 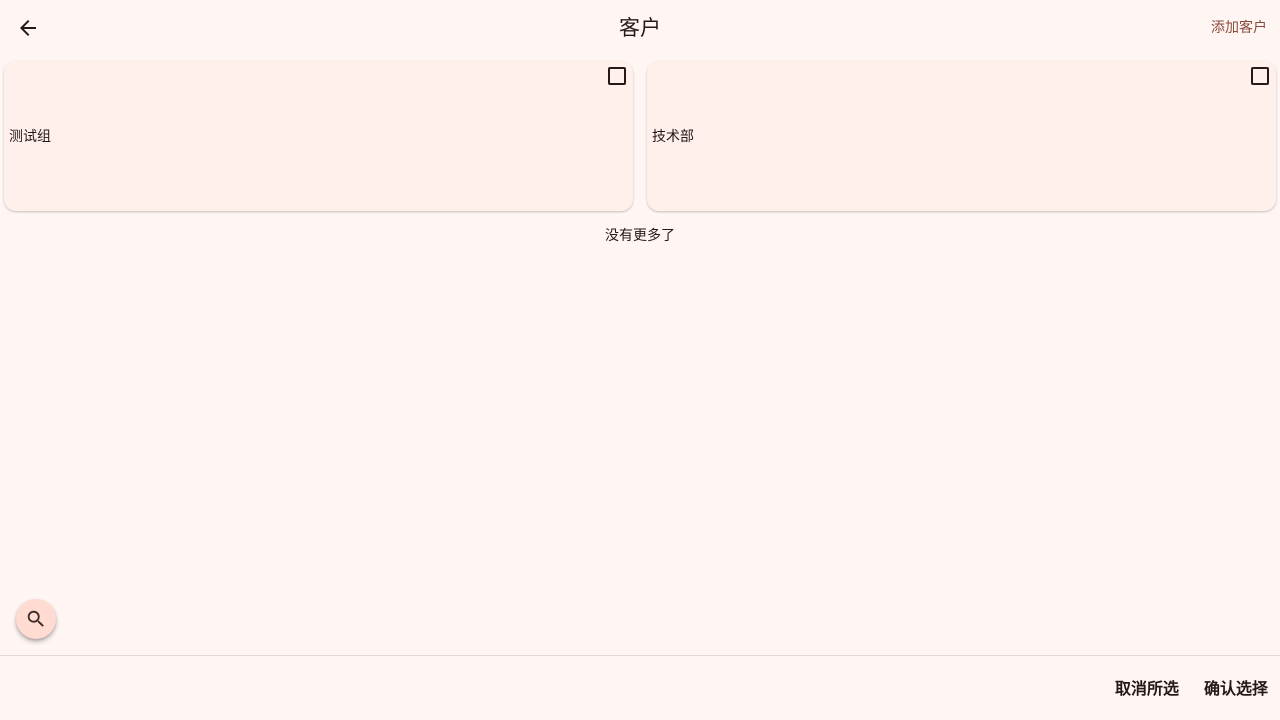 What do you see at coordinates (1236, 689) in the screenshot?
I see `confirm-selection-button: 确认选择` at bounding box center [1236, 689].